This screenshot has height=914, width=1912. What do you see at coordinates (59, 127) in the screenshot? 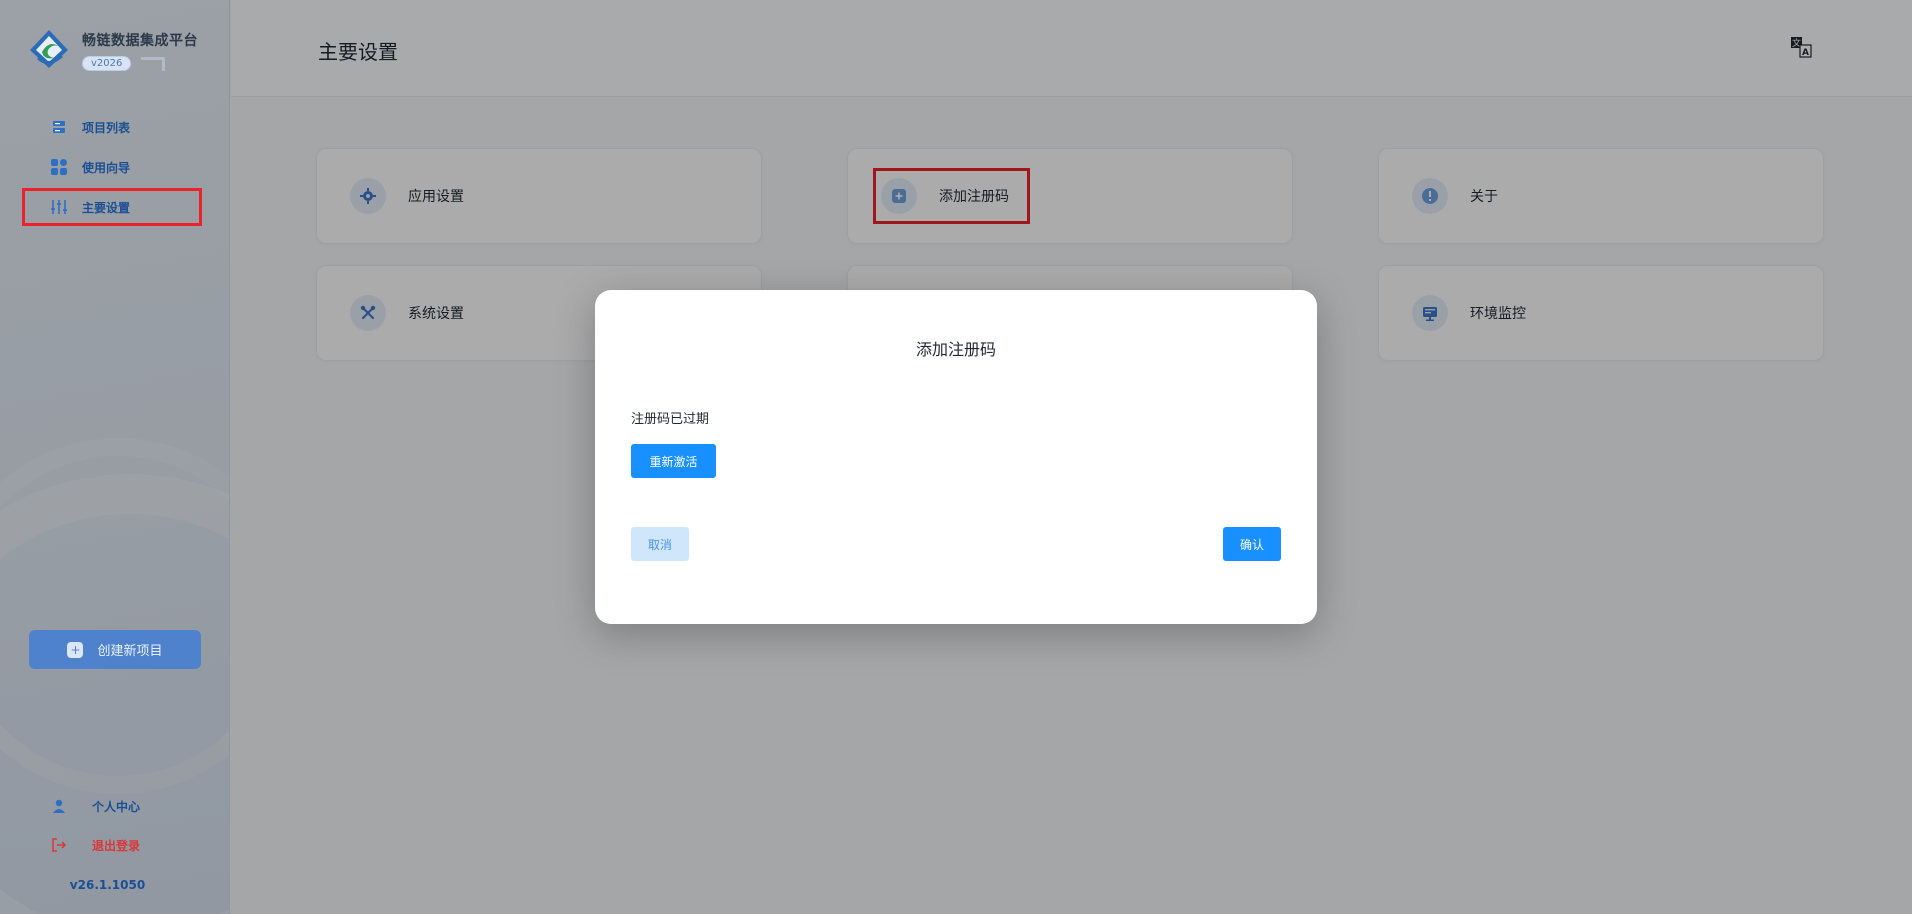
I see `server-list-icon` at bounding box center [59, 127].